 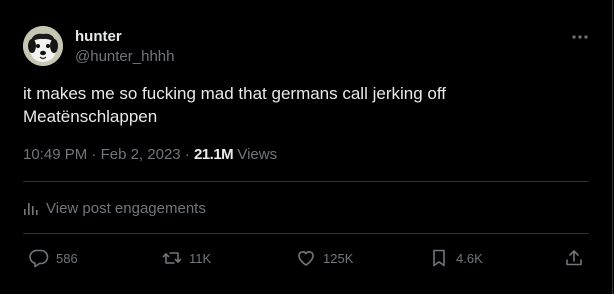 I want to click on post-meta: 10:49 PM · Feb 2, 2023 · 21.1M Views, so click(x=150, y=155).